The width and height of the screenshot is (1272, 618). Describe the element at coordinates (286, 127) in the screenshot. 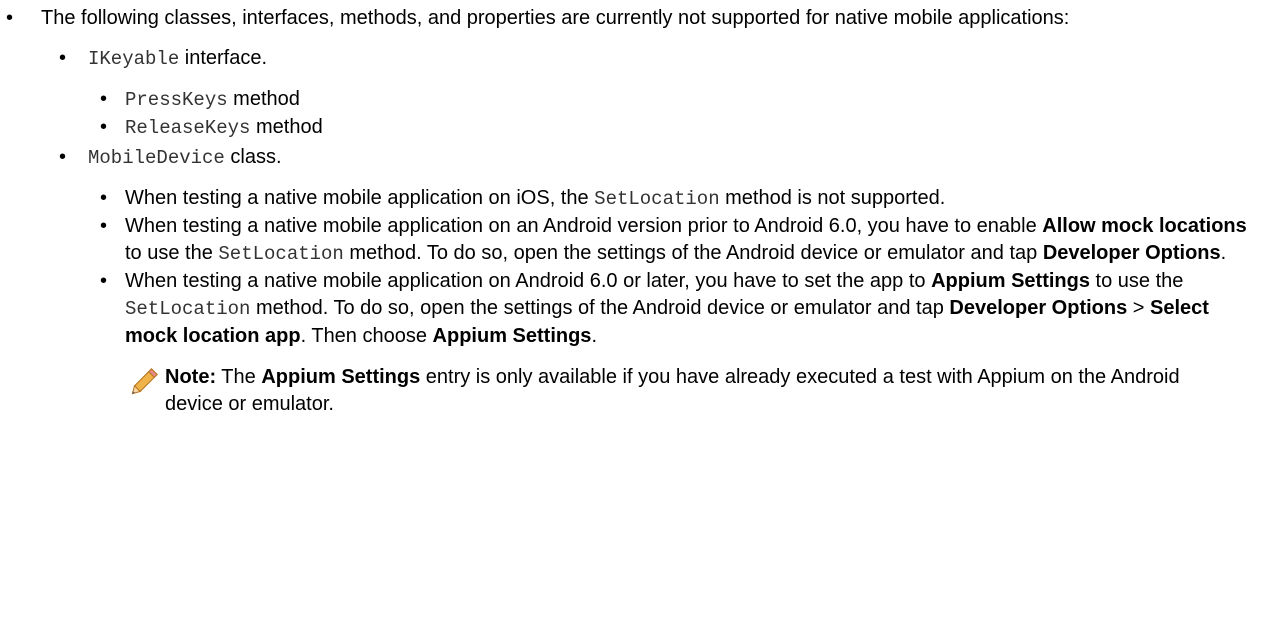

I see `releasekeys-suffix: method` at that location.